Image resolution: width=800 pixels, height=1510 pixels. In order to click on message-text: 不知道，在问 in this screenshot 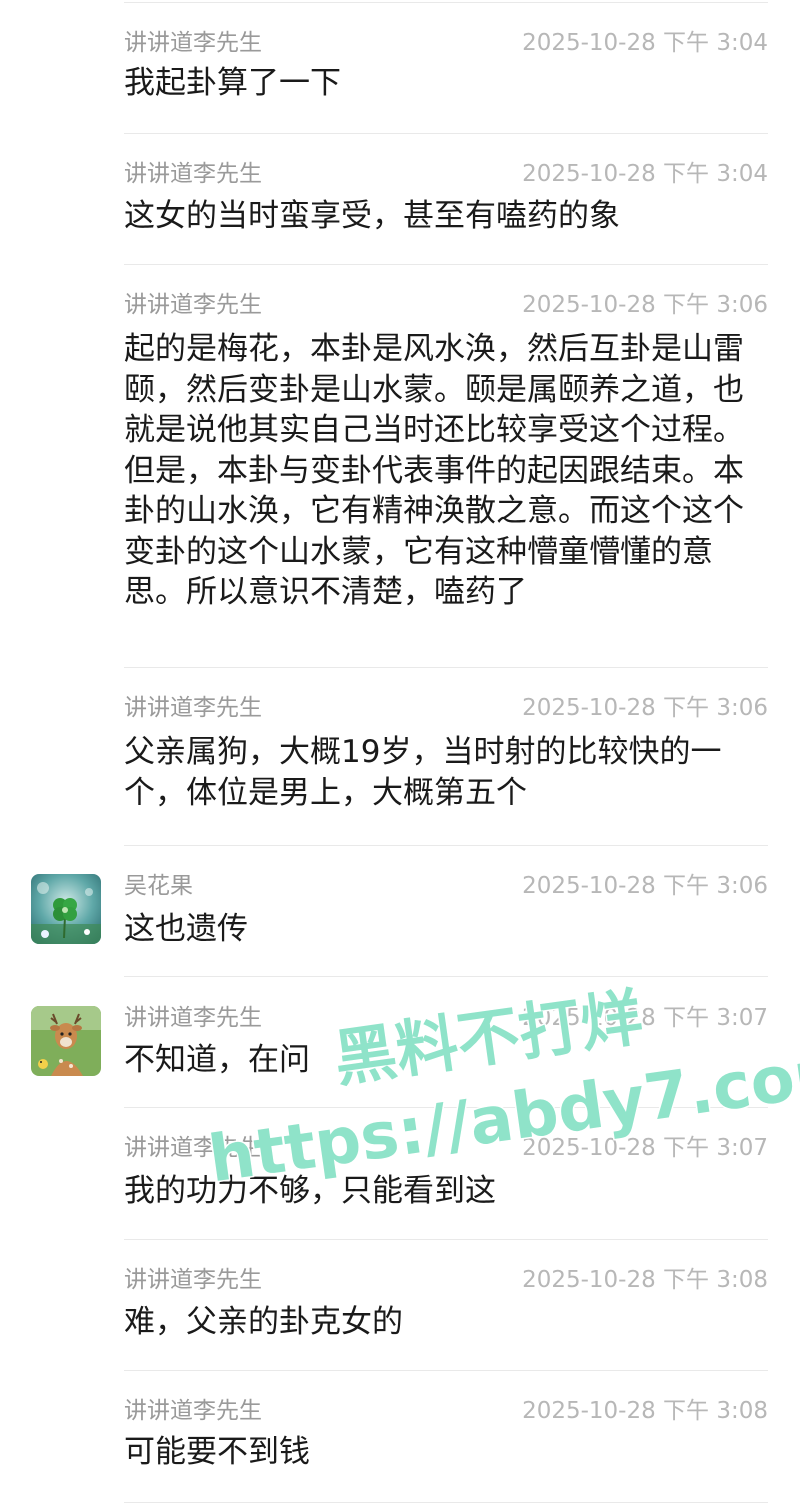, I will do `click(217, 1060)`.